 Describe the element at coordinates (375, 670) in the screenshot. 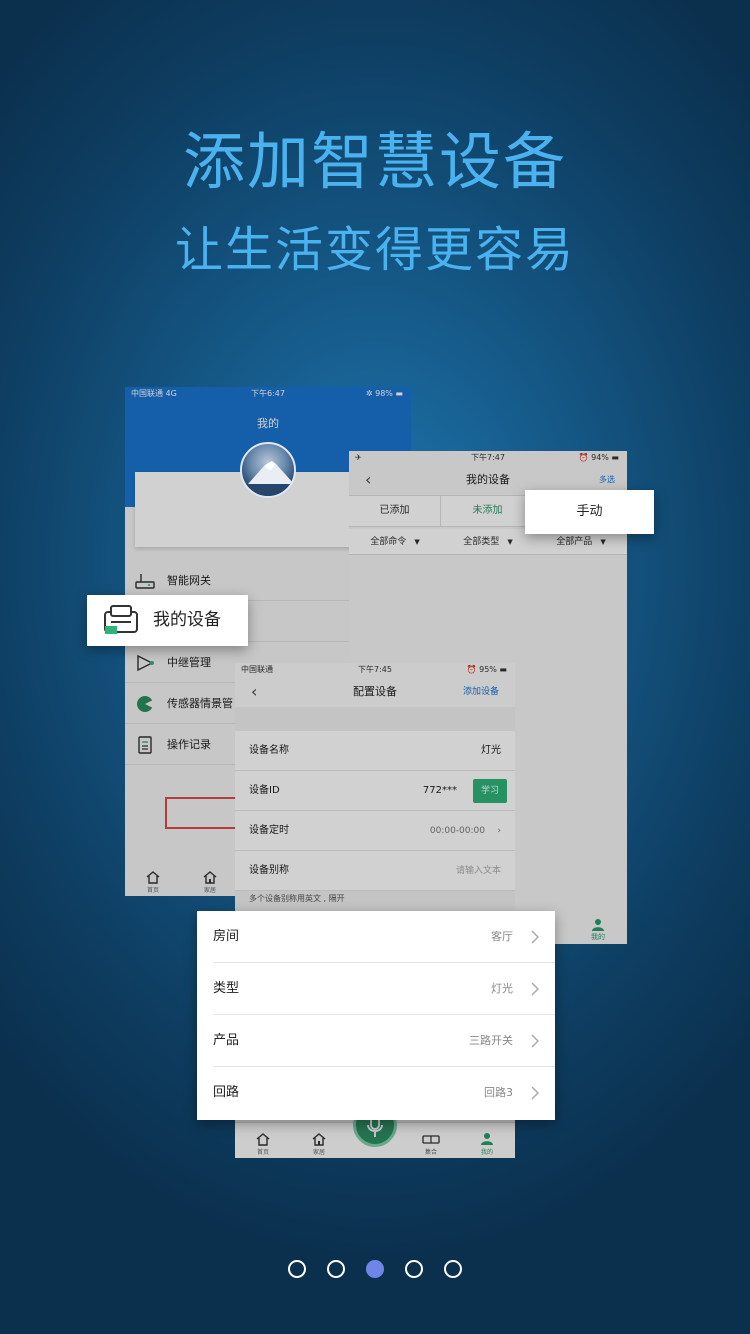

I see `status-bar: 中国联通 下午7:45 ⏰ 95% ▬` at that location.